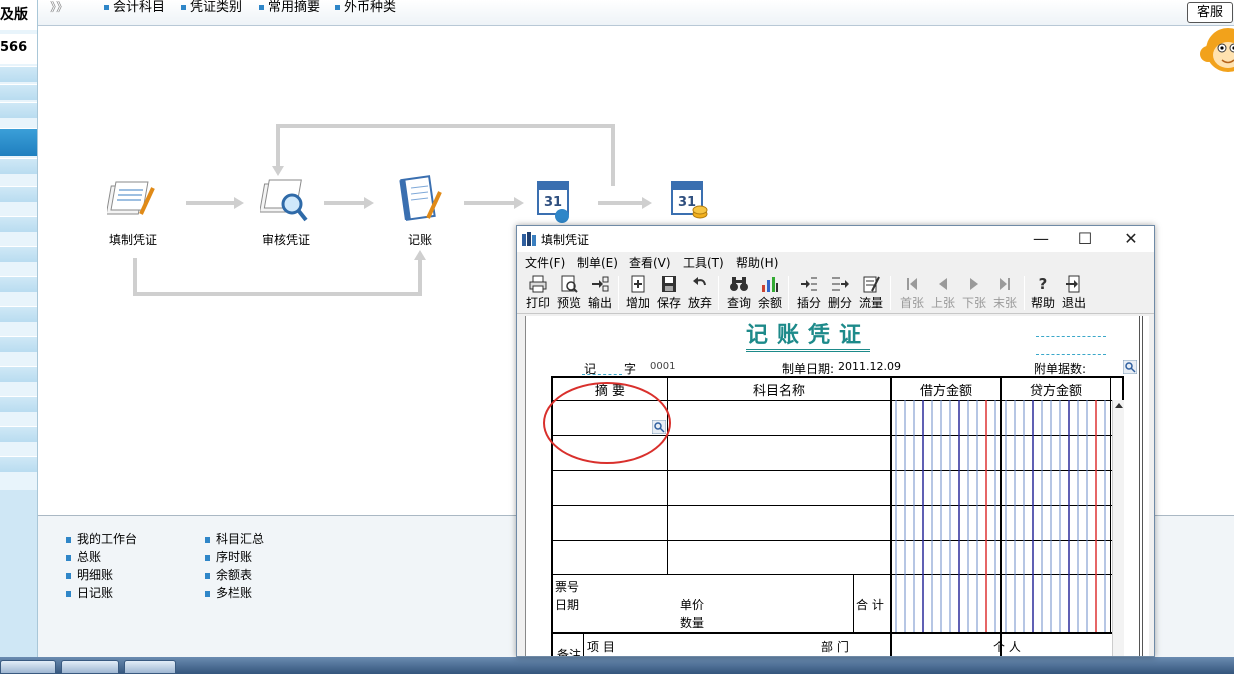 Image resolution: width=1234 pixels, height=674 pixels. Describe the element at coordinates (1119, 406) in the screenshot. I see `scroll-up-icon` at that location.